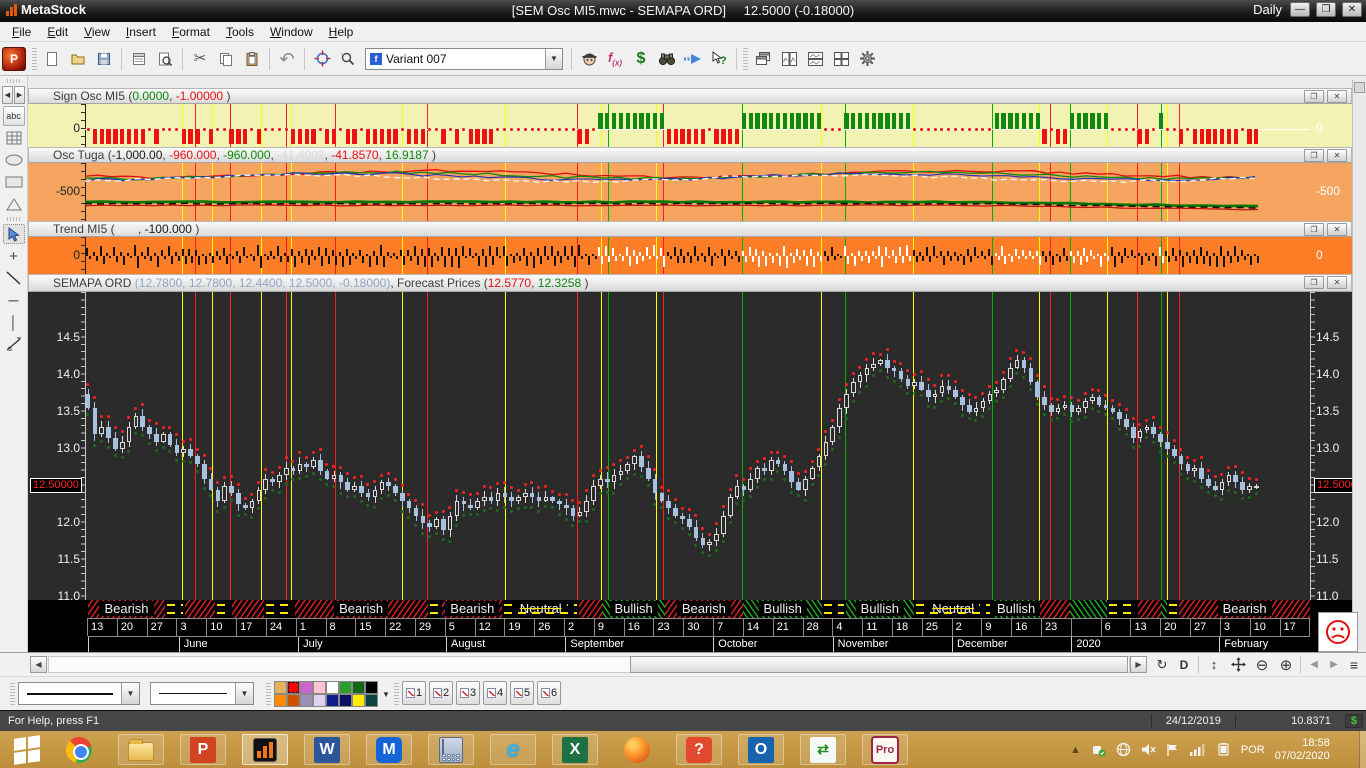 The width and height of the screenshot is (1366, 768). I want to click on taskbar-internet-explorer: e, so click(513, 749).